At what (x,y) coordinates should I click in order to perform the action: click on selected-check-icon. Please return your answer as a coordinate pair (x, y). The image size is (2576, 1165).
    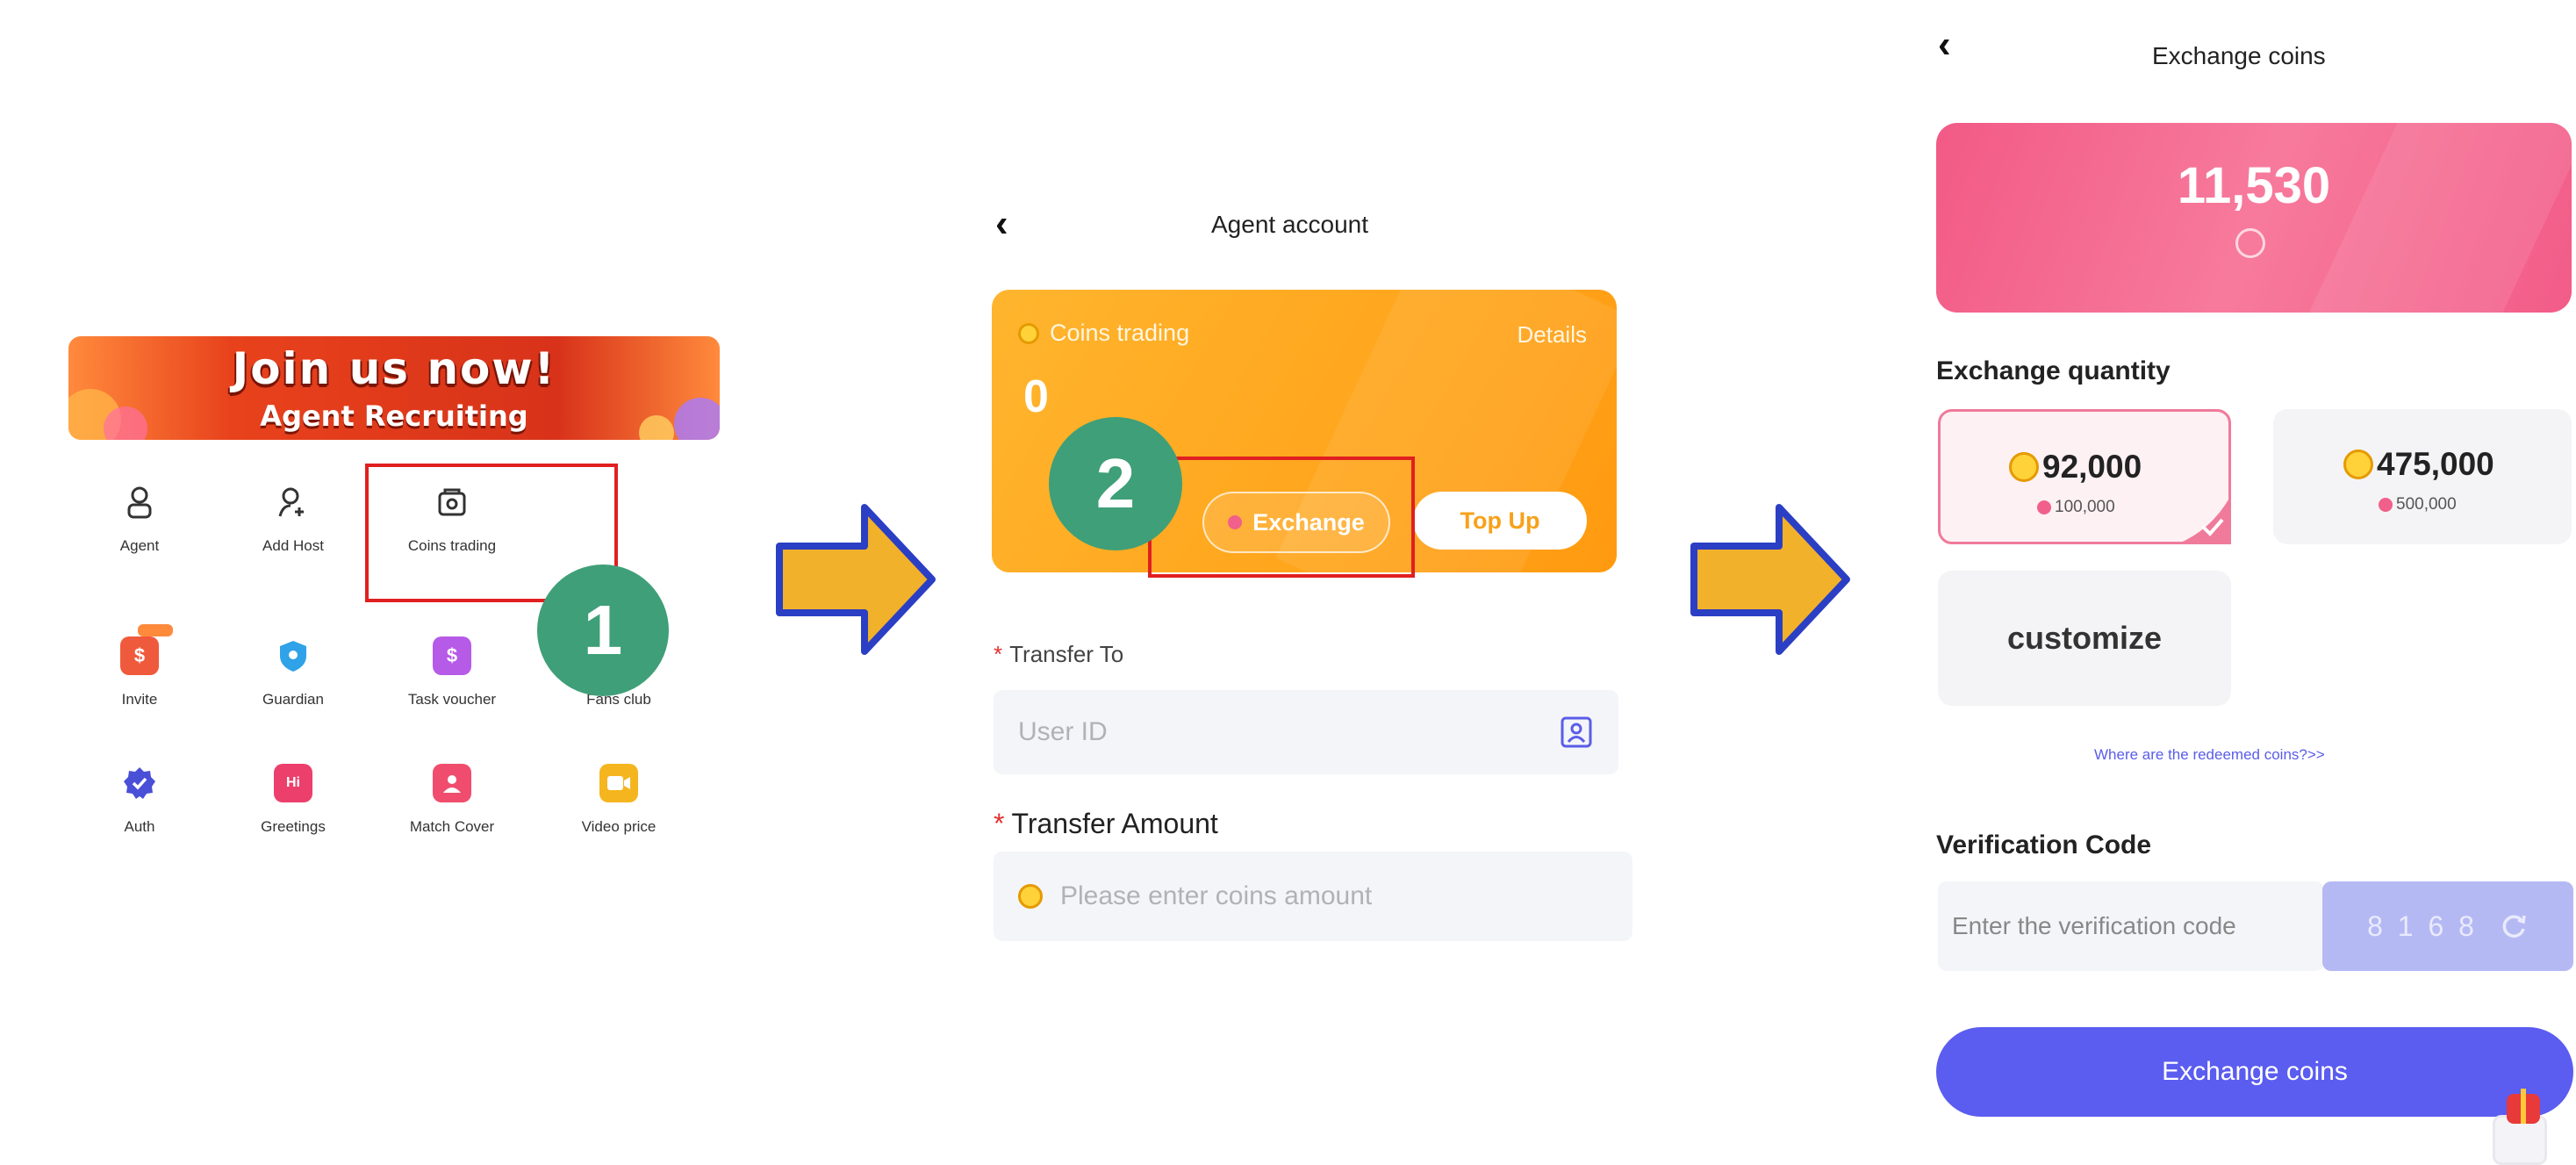
    Looking at the image, I should click on (2204, 519).